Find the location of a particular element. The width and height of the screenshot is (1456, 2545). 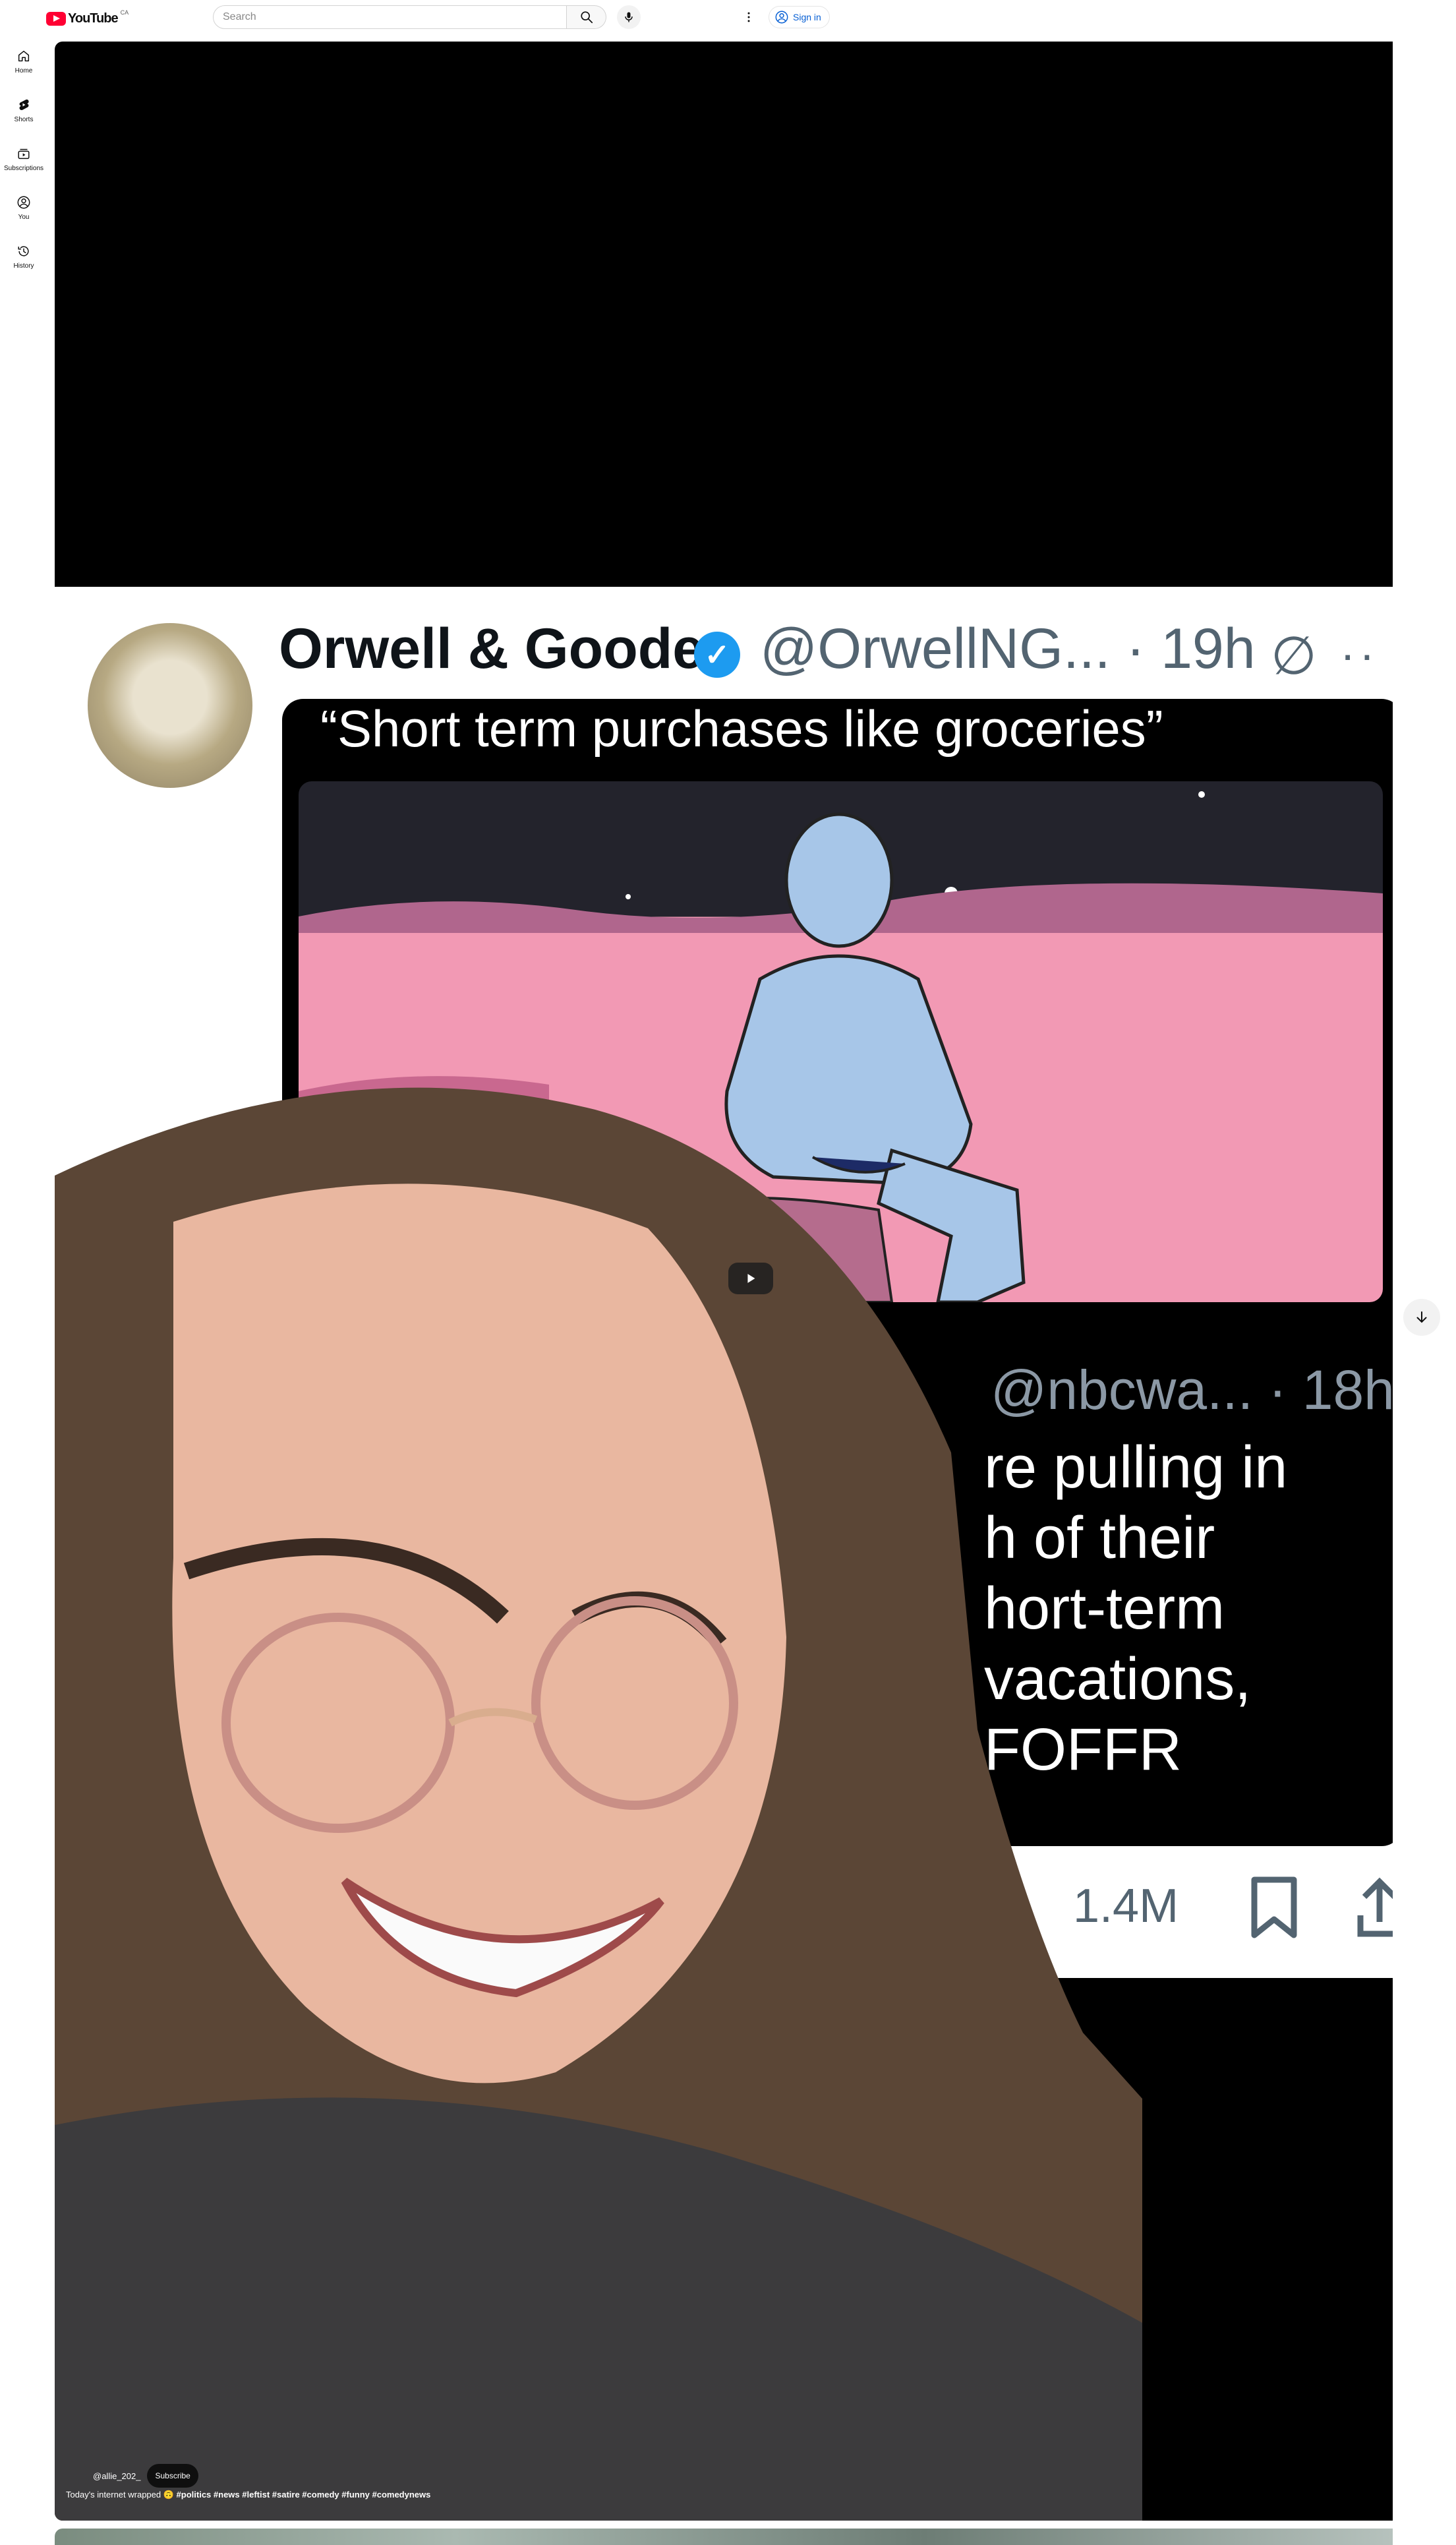

quoted-tweet-text: “Short term purchases like groceries” is located at coordinates (742, 729).